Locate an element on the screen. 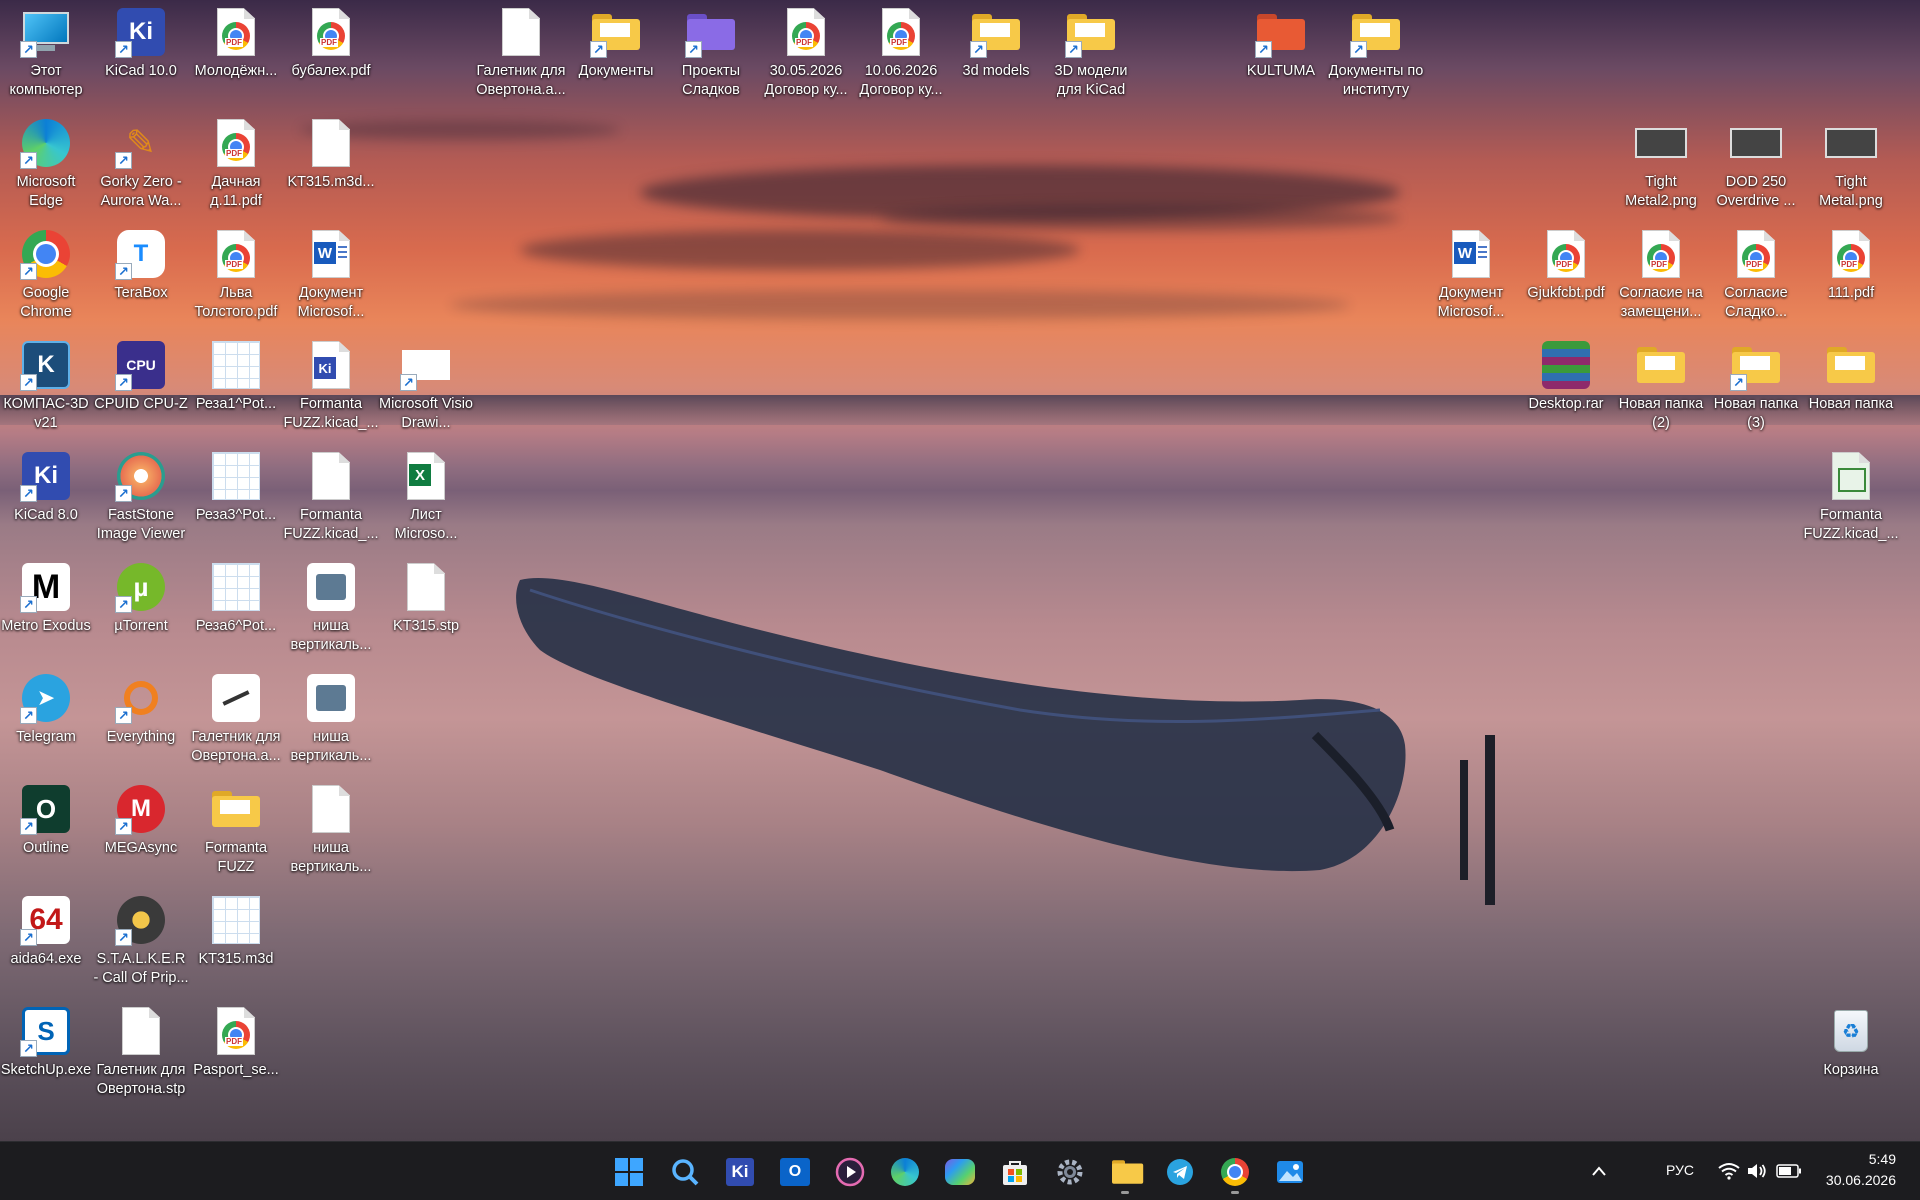 This screenshot has width=1920, height=1200. desktop-icon: PDF Gjukfcbt.pdf is located at coordinates (1566, 277).